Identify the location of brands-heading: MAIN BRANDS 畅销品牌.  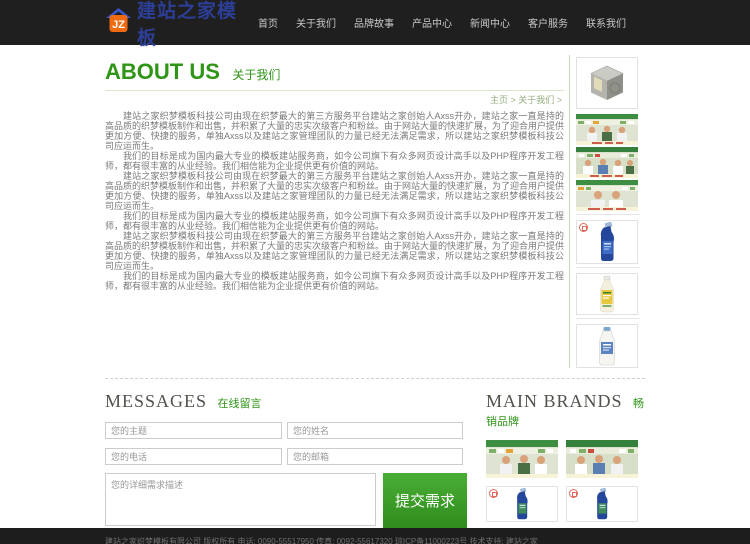
(565, 410).